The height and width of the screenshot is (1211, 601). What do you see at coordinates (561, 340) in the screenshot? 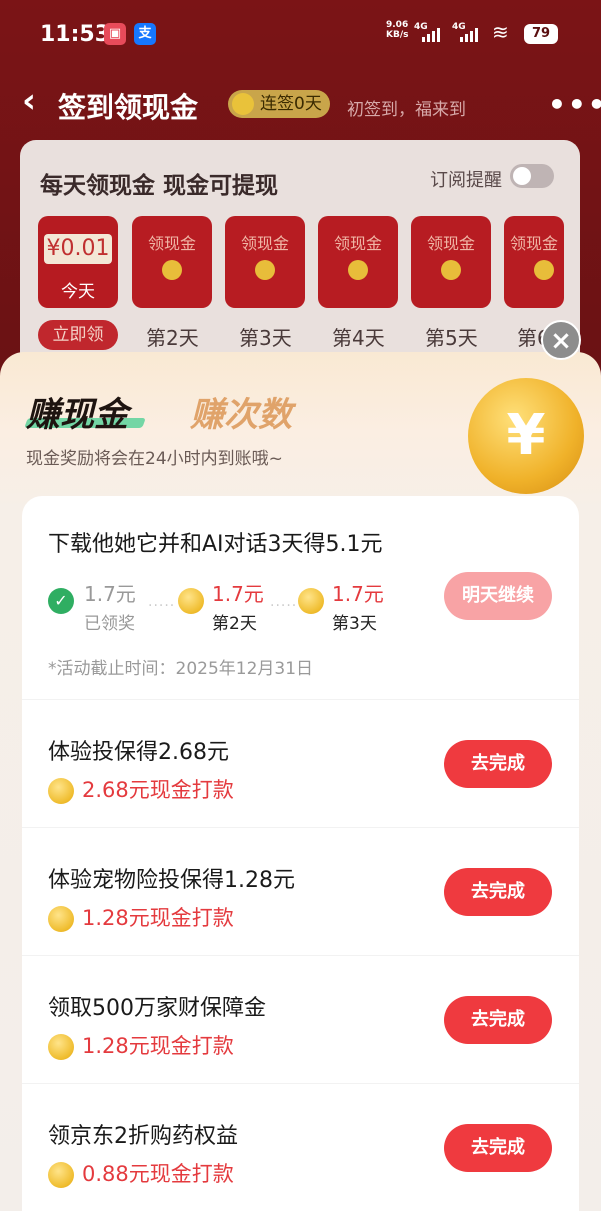
I see `close-icon: ×` at bounding box center [561, 340].